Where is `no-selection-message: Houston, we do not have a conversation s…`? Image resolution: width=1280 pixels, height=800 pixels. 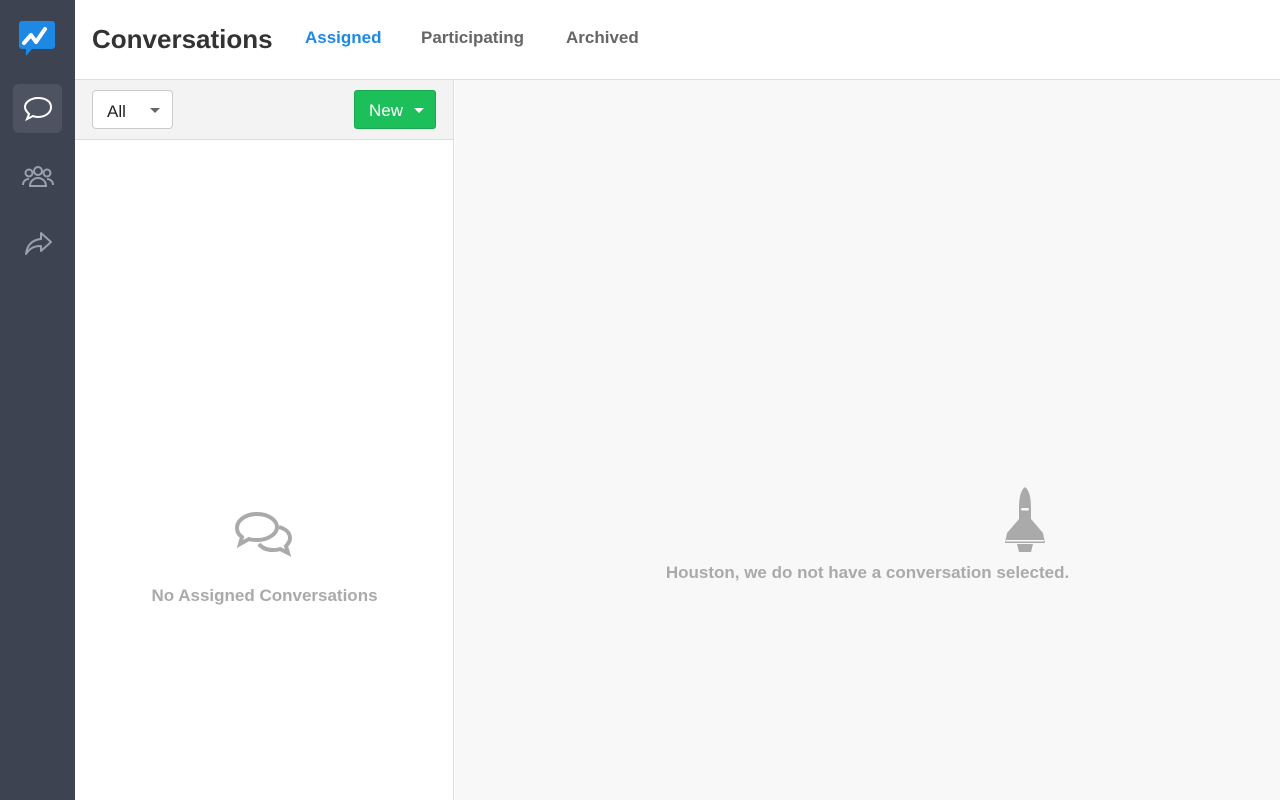 no-selection-message: Houston, we do not have a conversation s… is located at coordinates (867, 572).